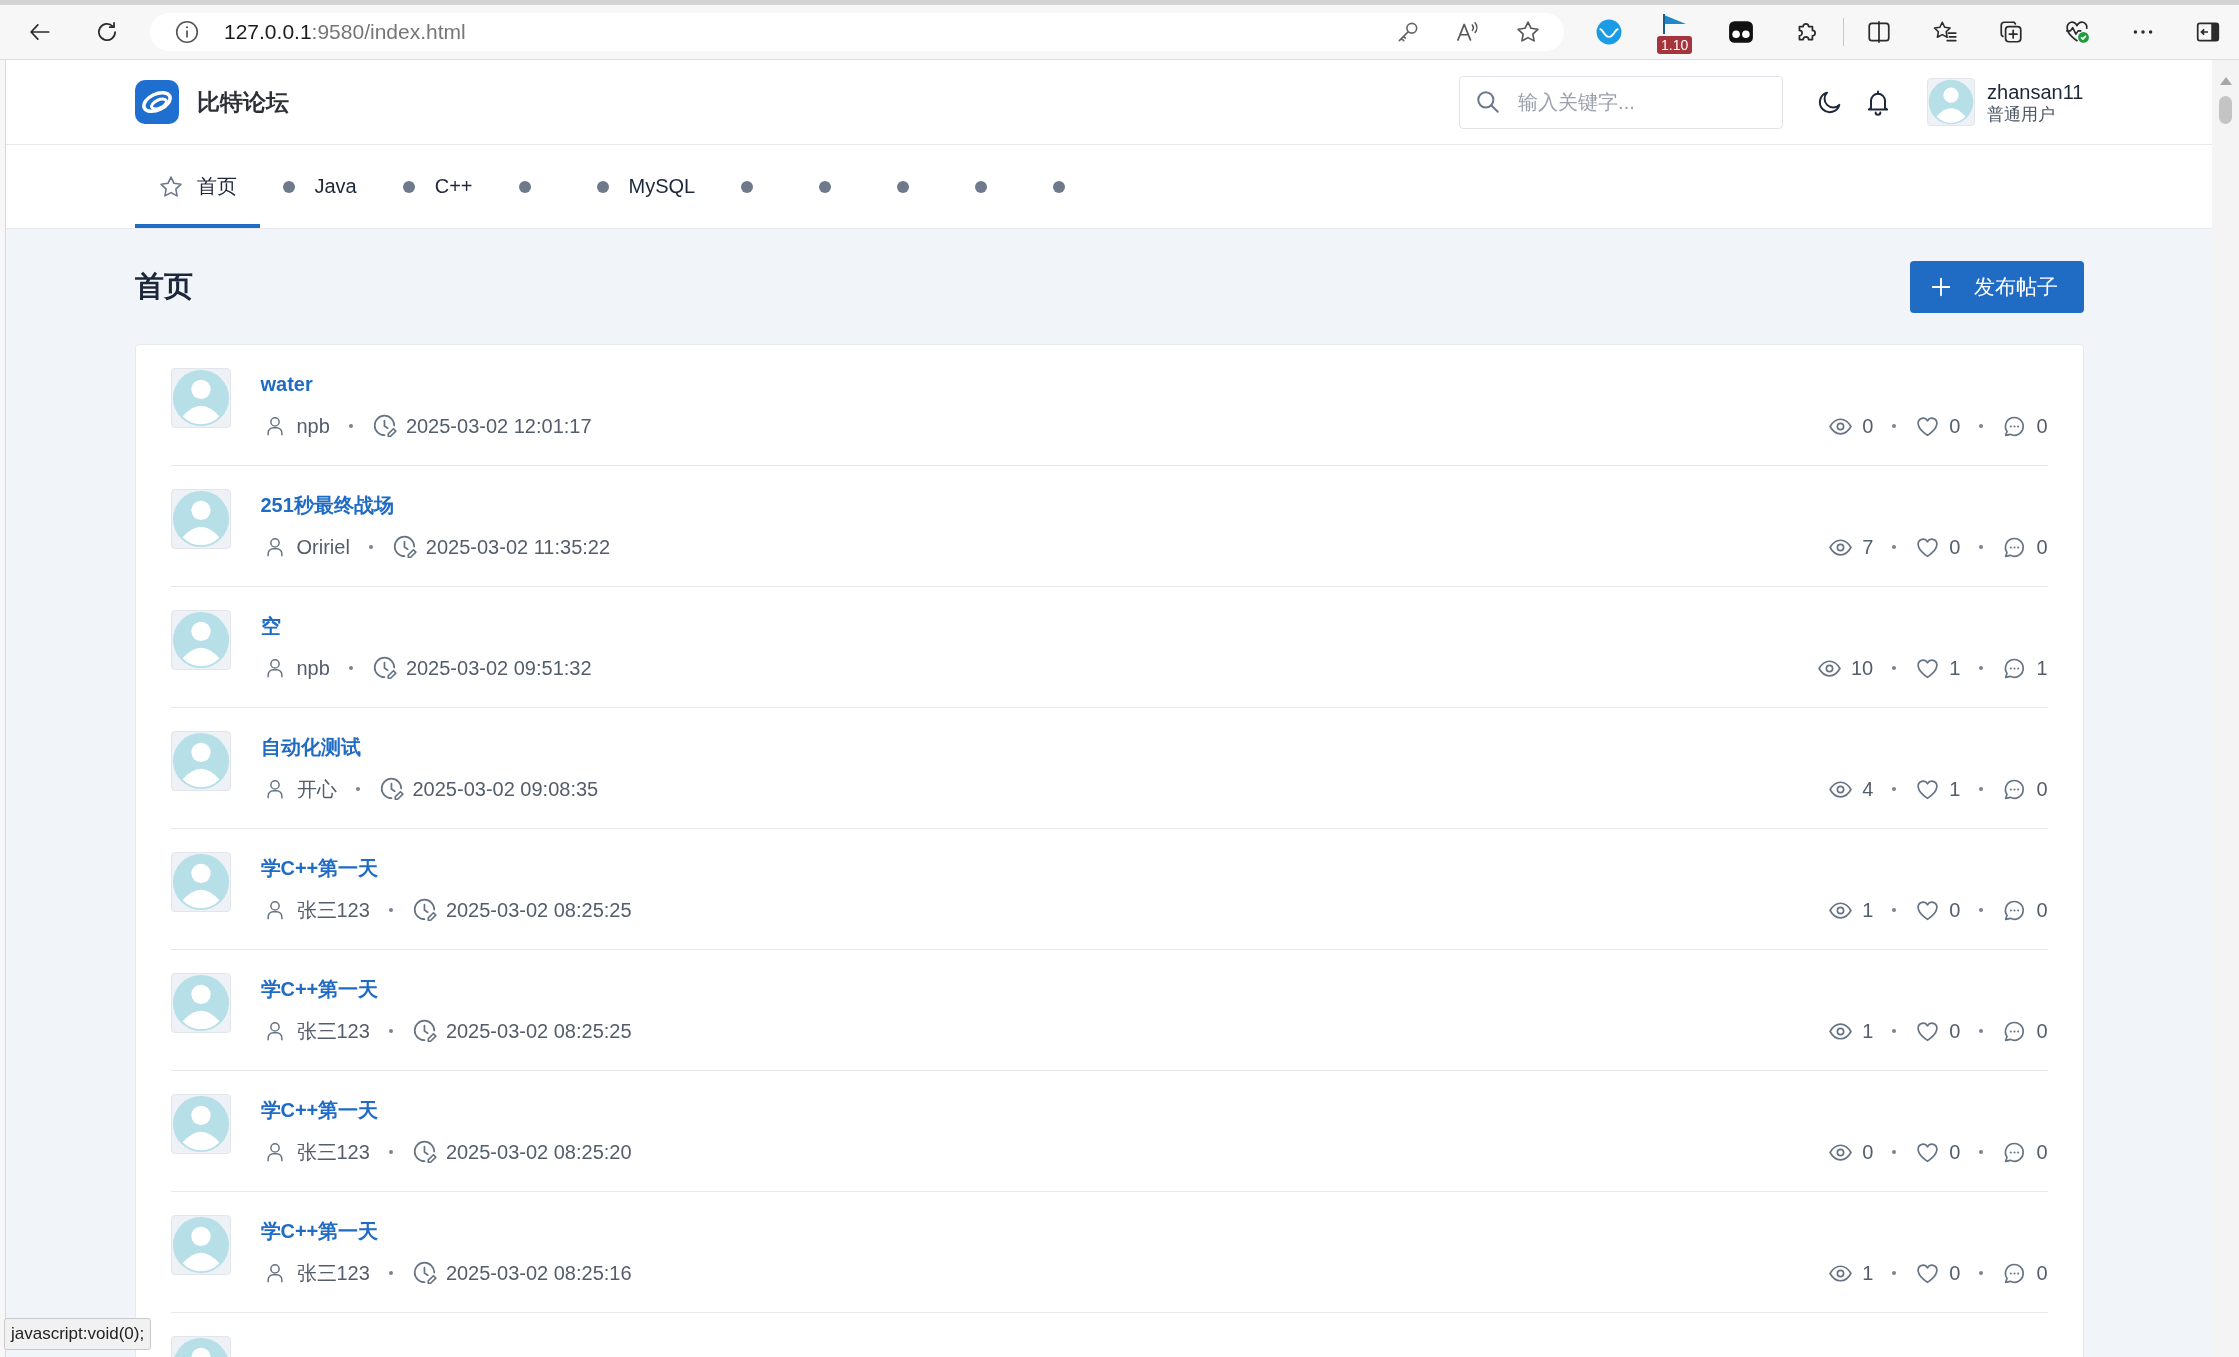 Image resolution: width=2239 pixels, height=1357 pixels. I want to click on post-time: 2025-03-02 12:01:17, so click(498, 426).